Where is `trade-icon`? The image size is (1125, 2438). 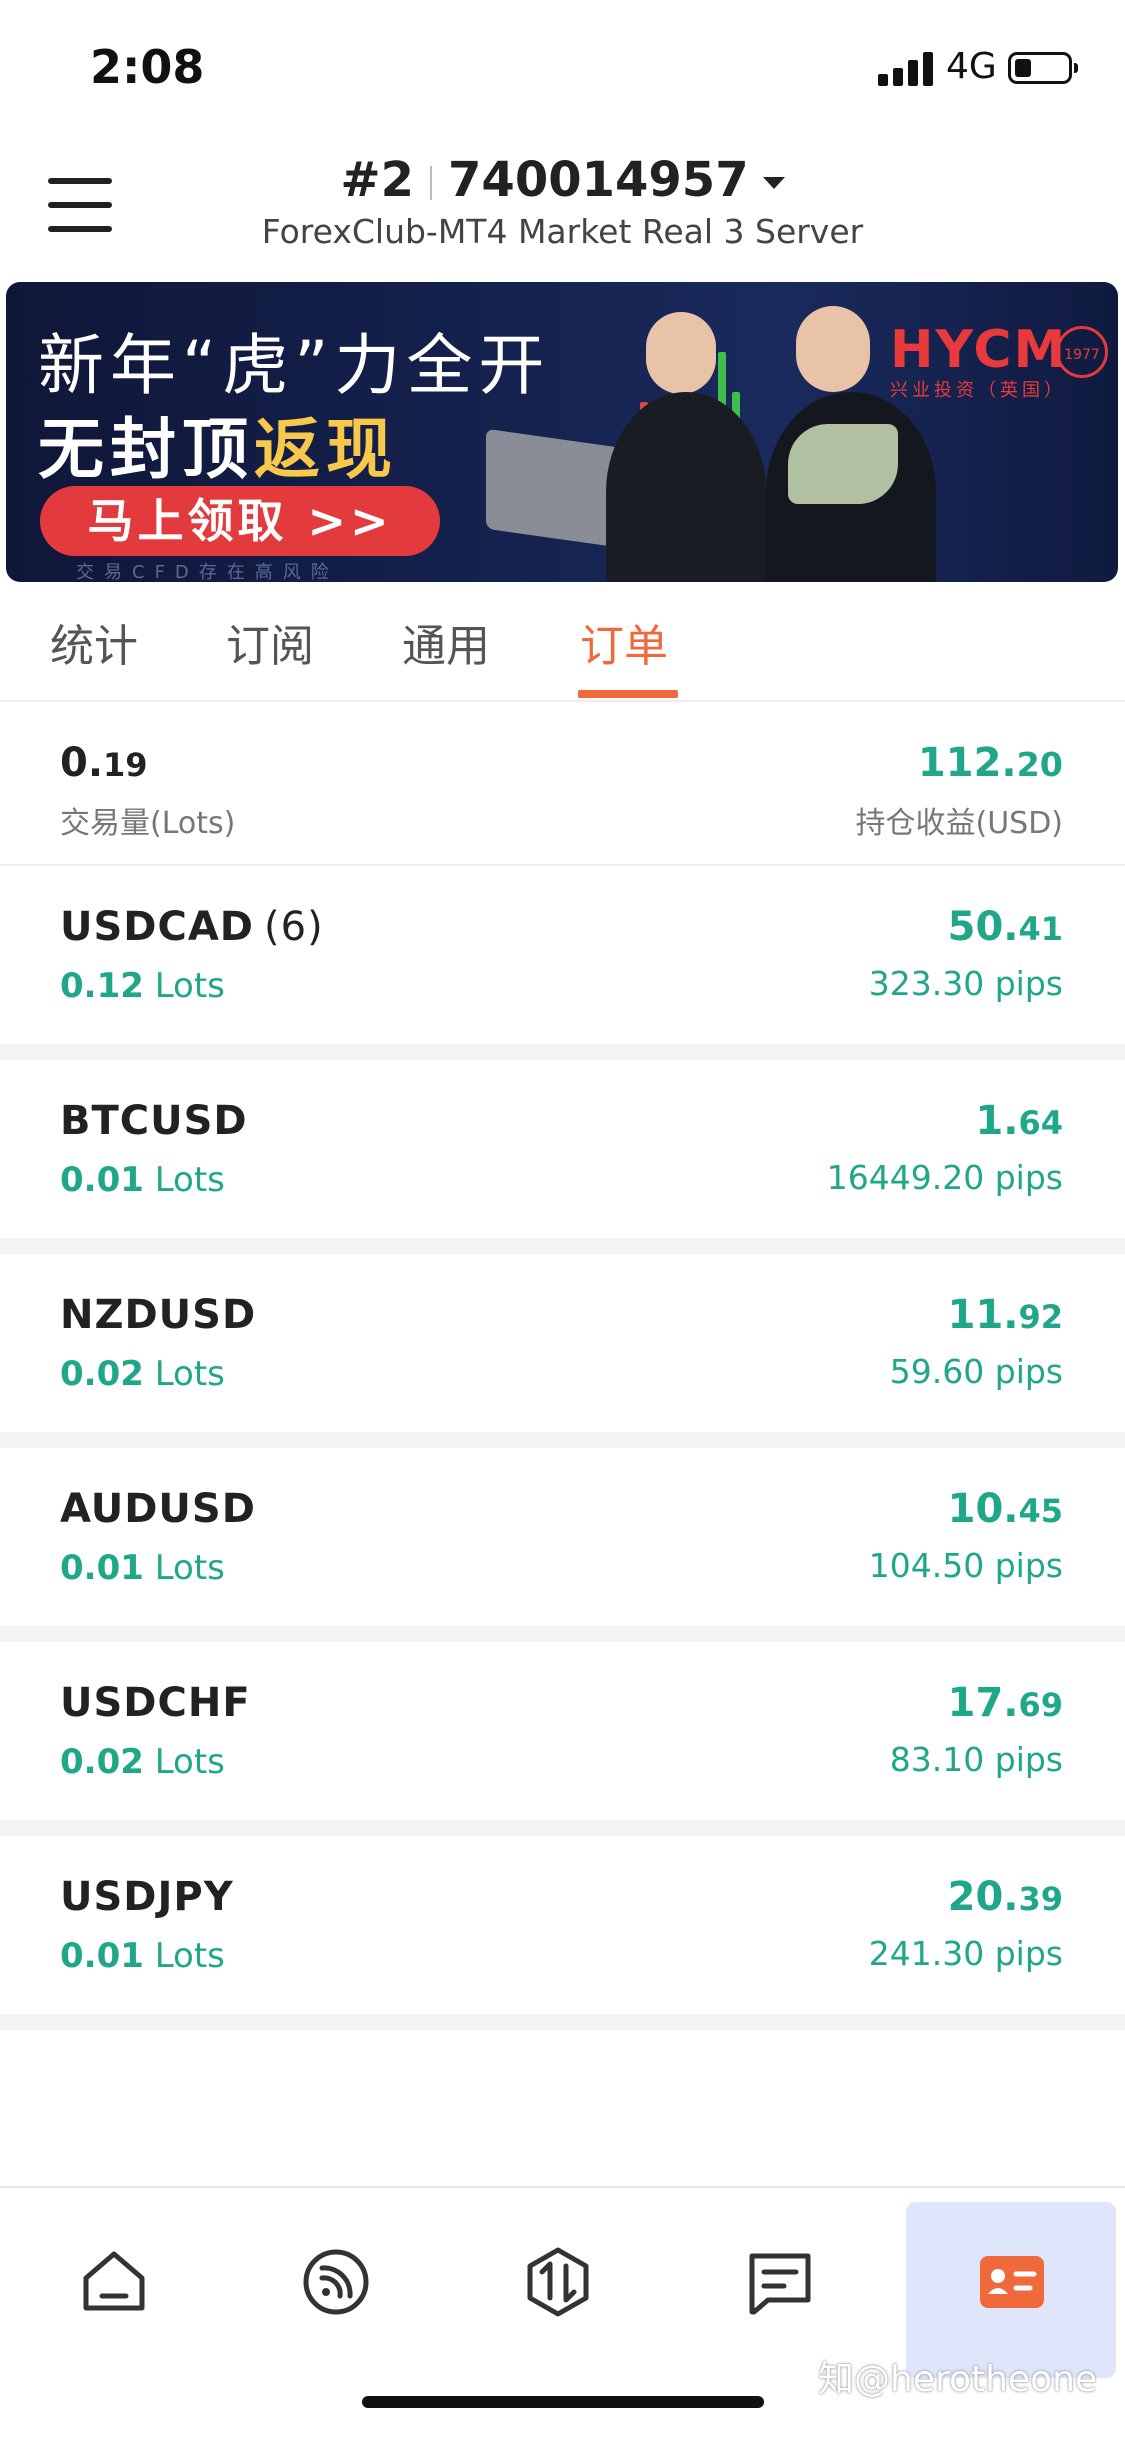 trade-icon is located at coordinates (558, 2282).